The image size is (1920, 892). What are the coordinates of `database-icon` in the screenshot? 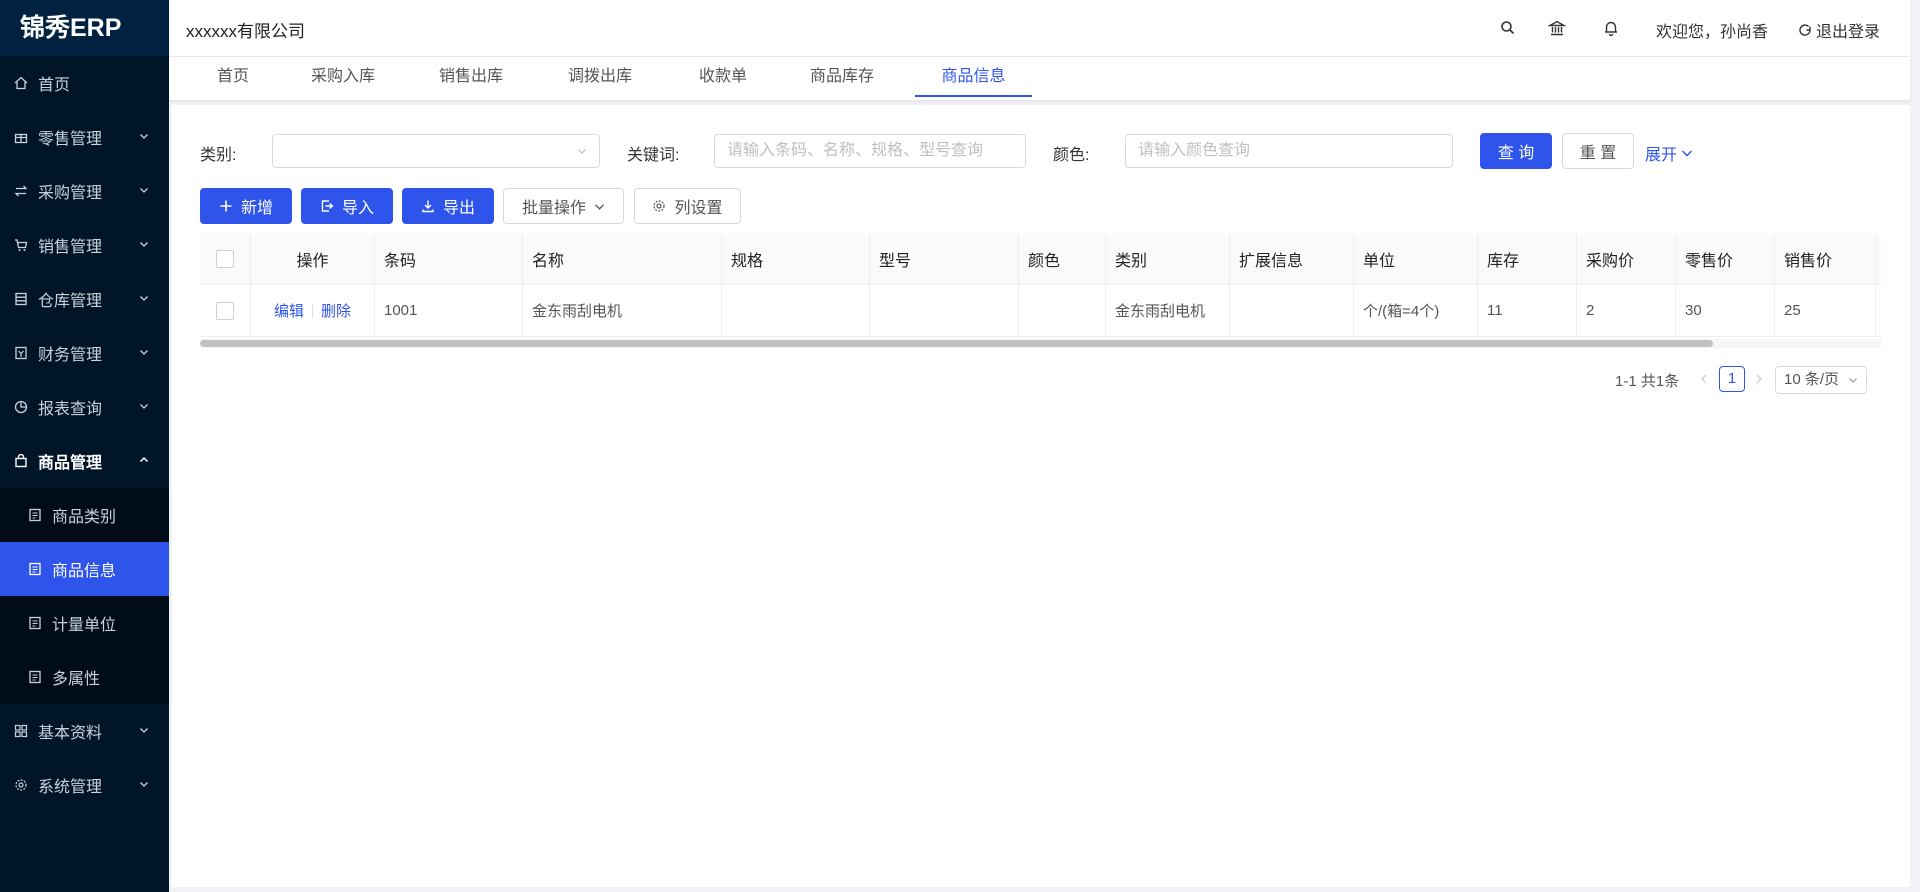 It's located at (21, 299).